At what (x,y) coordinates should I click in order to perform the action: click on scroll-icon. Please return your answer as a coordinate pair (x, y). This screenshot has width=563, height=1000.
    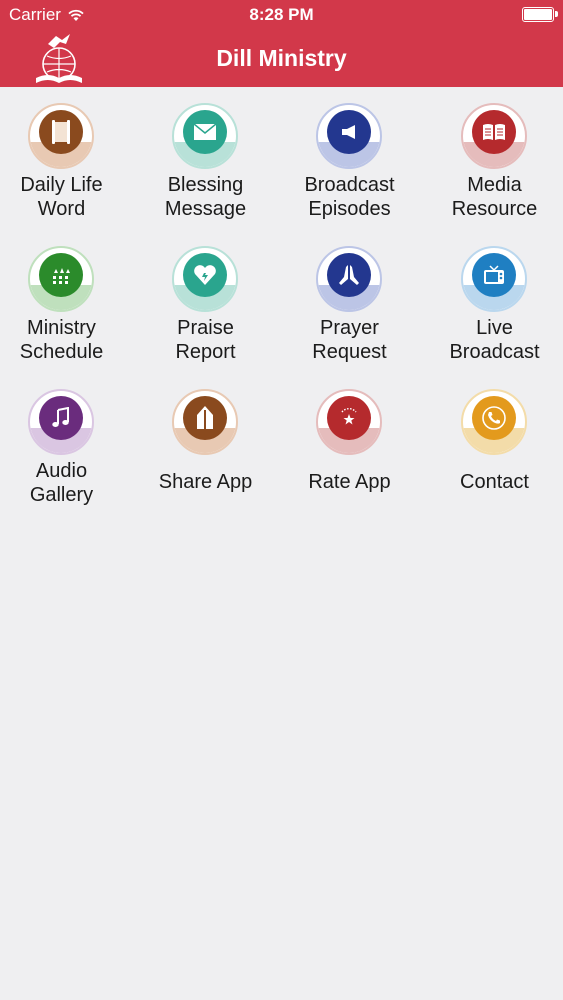
    Looking at the image, I should click on (61, 132).